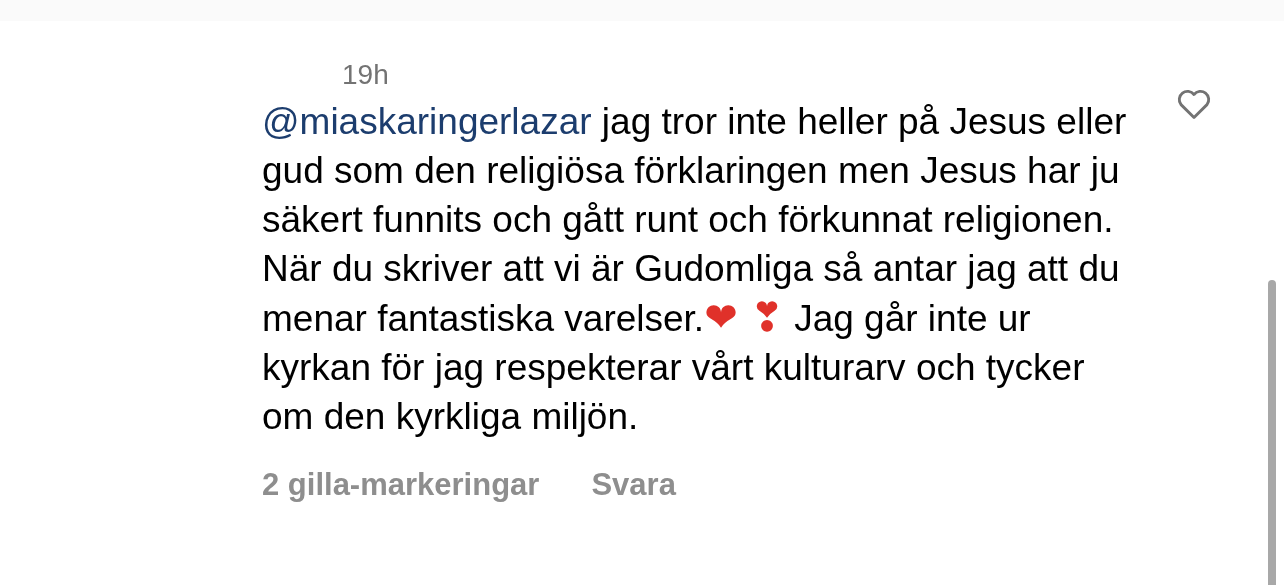  Describe the element at coordinates (1272, 432) in the screenshot. I see `scrollbar-thumb` at that location.